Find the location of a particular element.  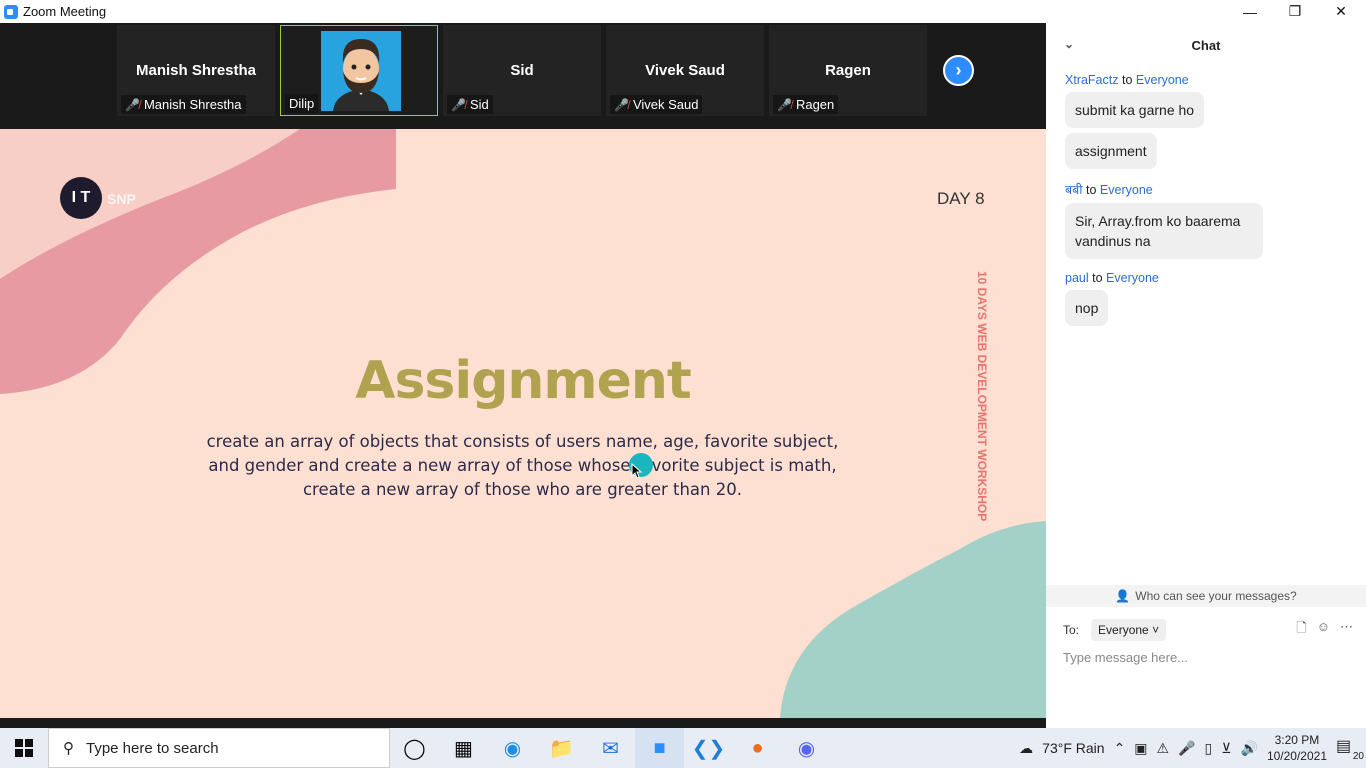

chat-message: paul to Everyone nop is located at coordinates (1206, 298).